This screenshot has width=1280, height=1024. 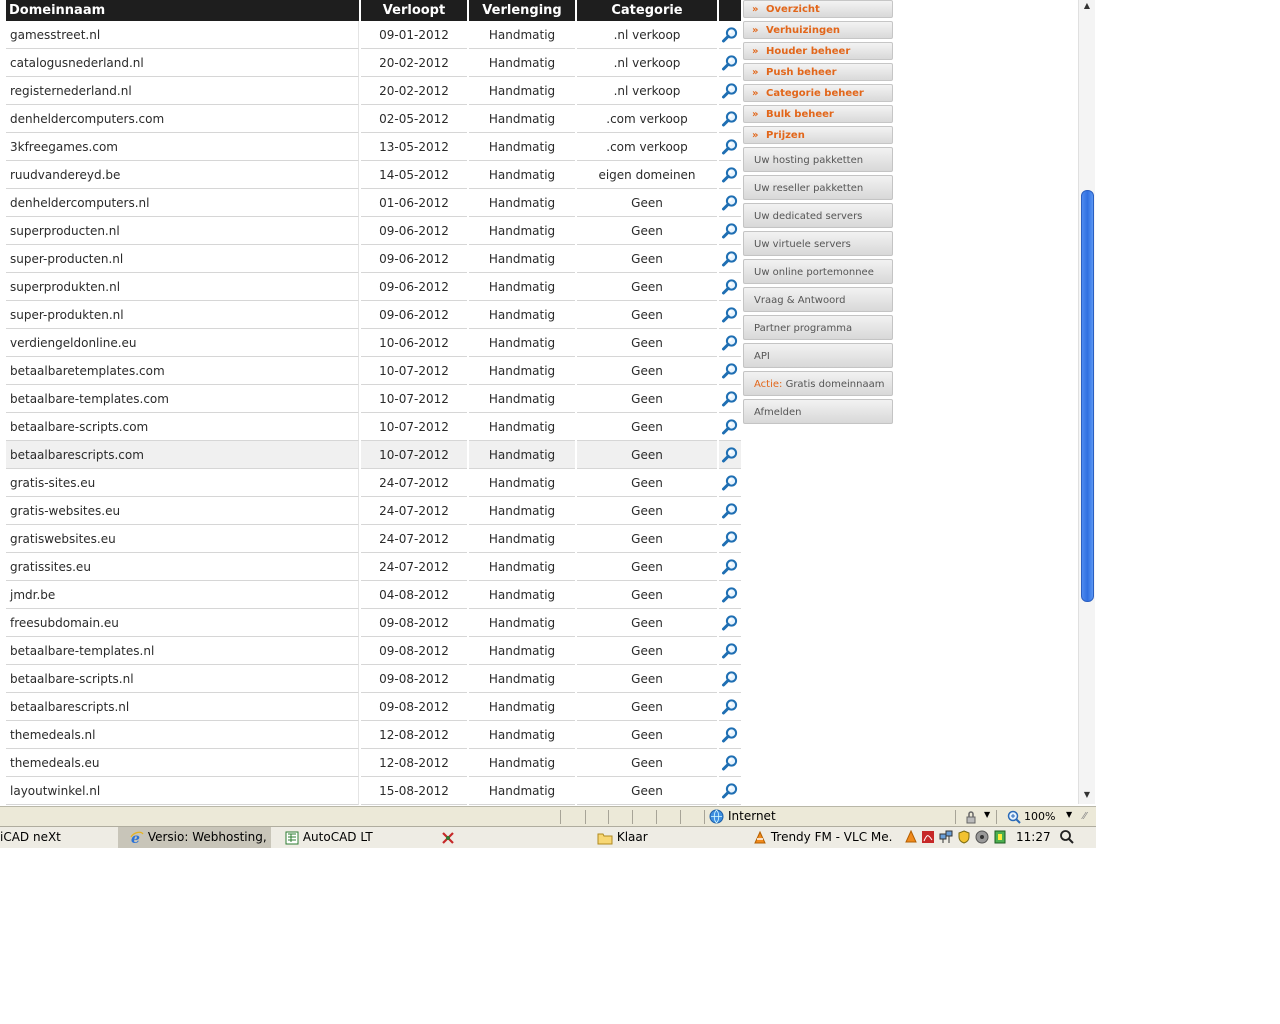 What do you see at coordinates (1087, 6) in the screenshot?
I see `scroll-up-arrow-icon: ▲` at bounding box center [1087, 6].